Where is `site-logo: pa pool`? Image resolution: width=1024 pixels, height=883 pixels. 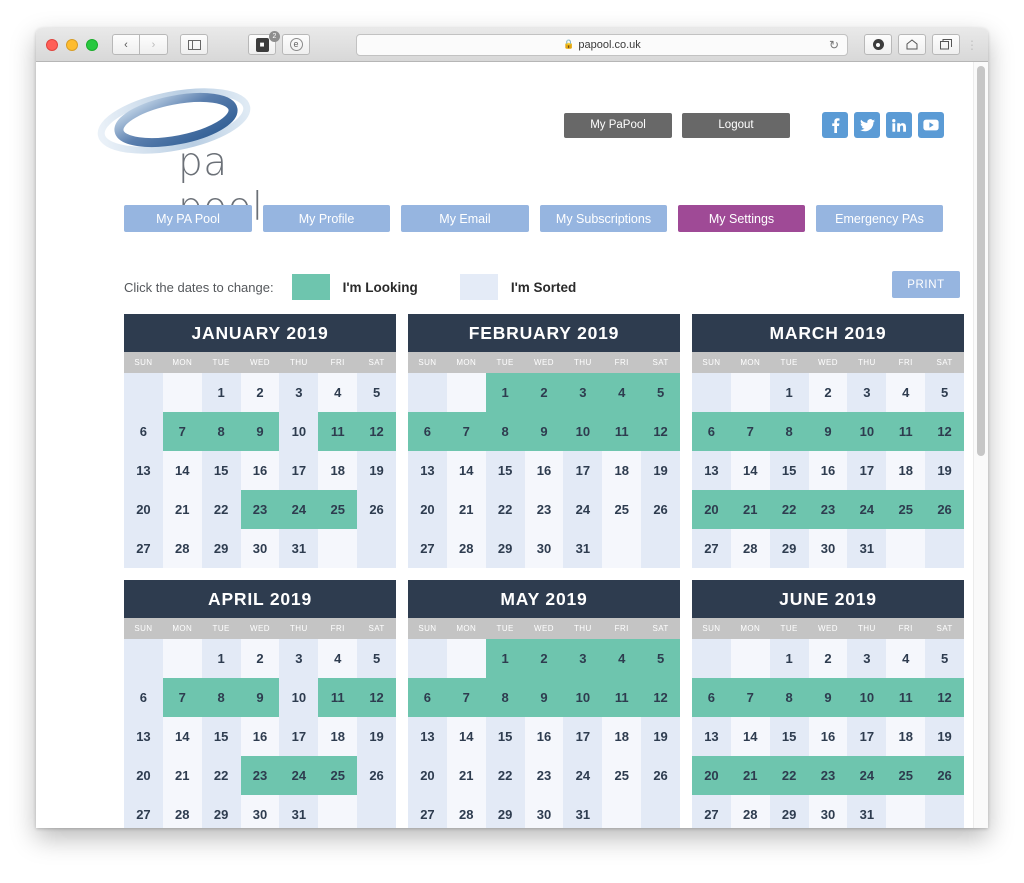 site-logo: pa pool is located at coordinates (209, 159).